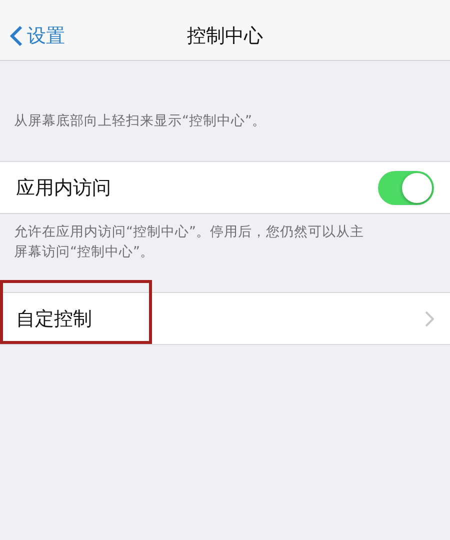 This screenshot has width=450, height=540. I want to click on back-button: 设置, so click(37, 36).